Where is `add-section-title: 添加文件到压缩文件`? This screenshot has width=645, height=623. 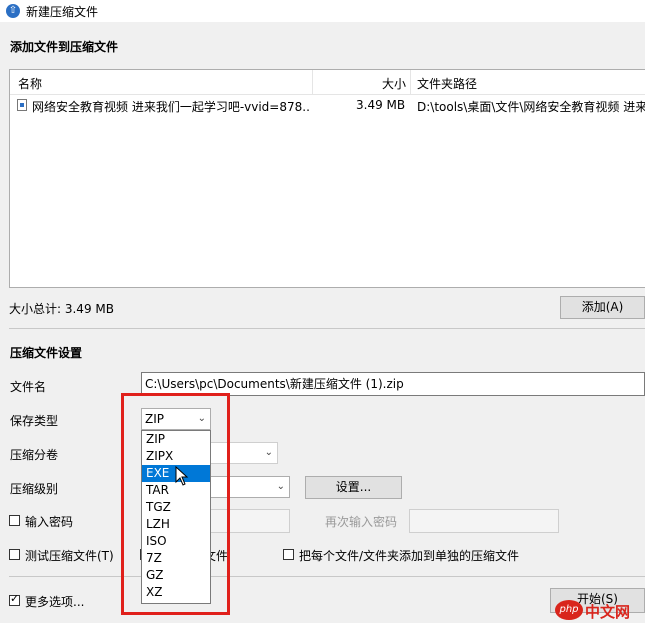 add-section-title: 添加文件到压缩文件 is located at coordinates (64, 47).